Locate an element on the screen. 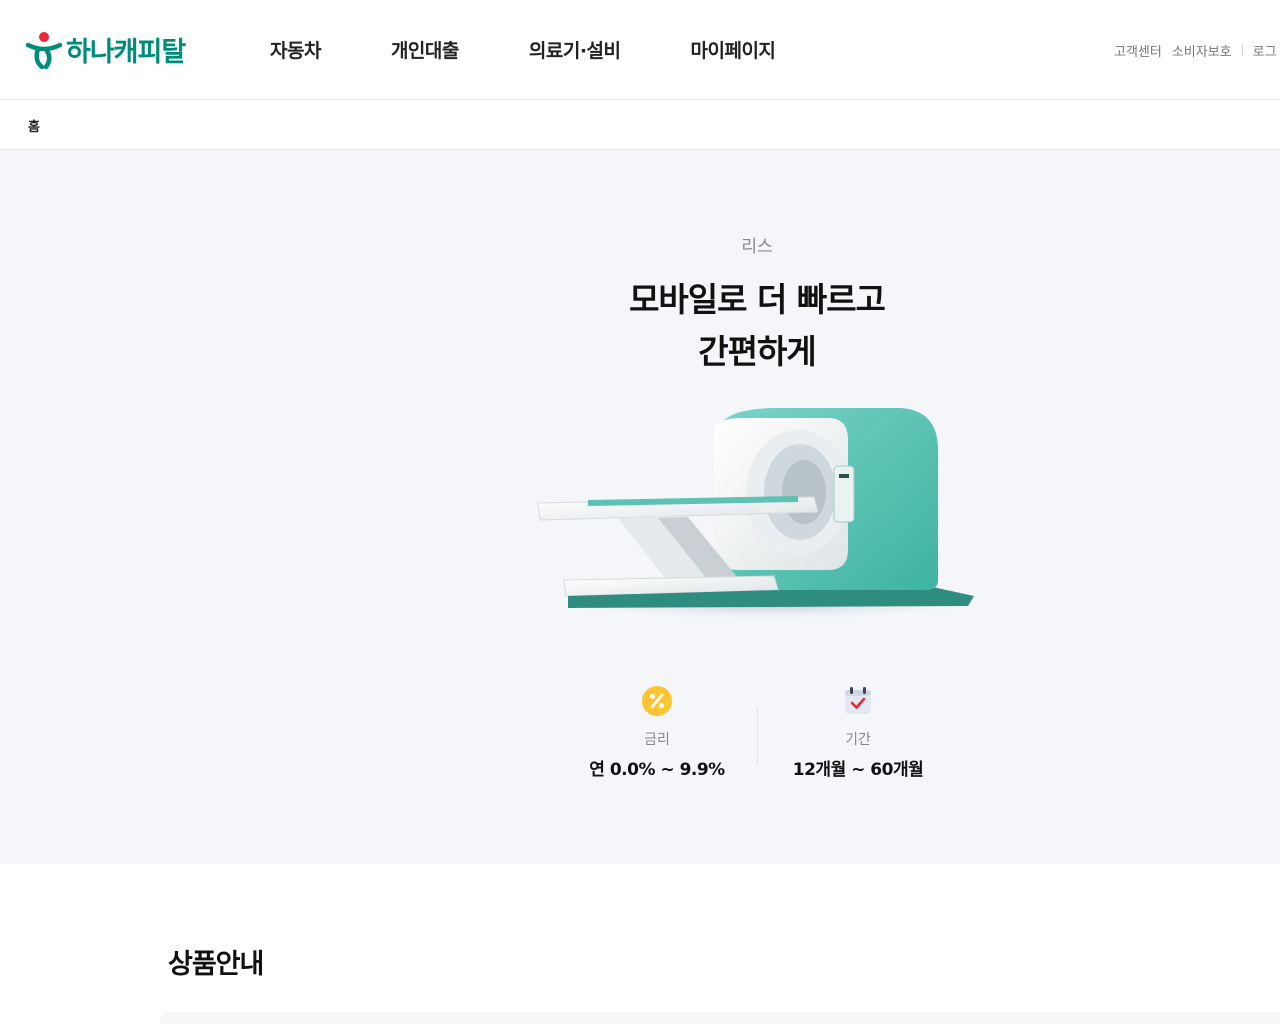  hero-eyebrow: 리스 is located at coordinates (757, 247).